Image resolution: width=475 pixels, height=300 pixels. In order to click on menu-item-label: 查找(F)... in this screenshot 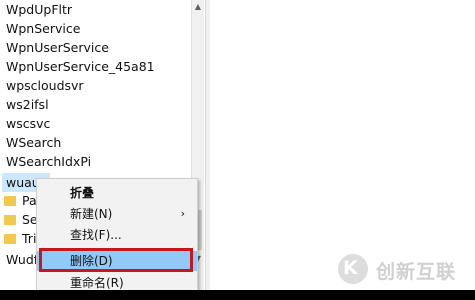, I will do `click(96, 235)`.